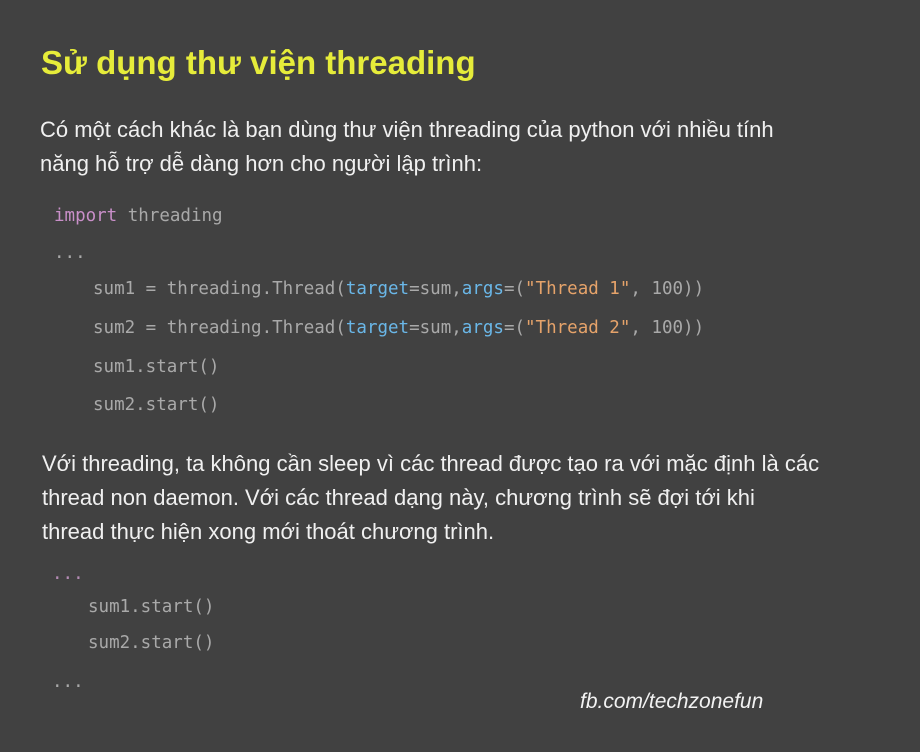  I want to click on code-import-line: import threading, so click(138, 216).